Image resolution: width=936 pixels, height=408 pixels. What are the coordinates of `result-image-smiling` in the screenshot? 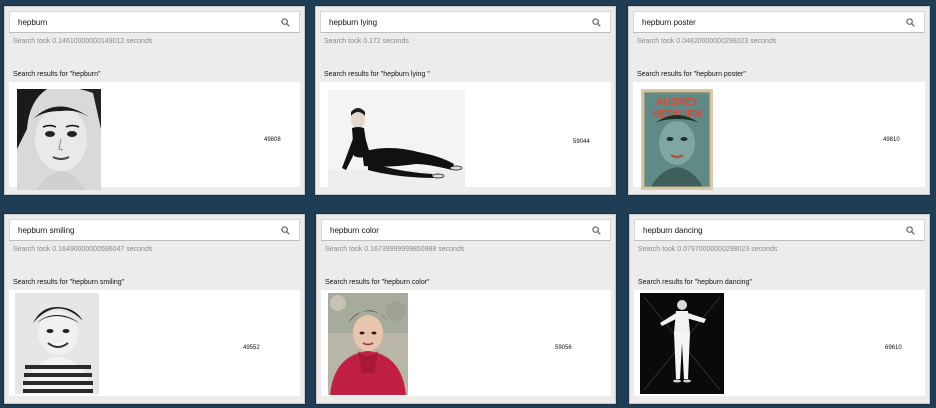 It's located at (57, 343).